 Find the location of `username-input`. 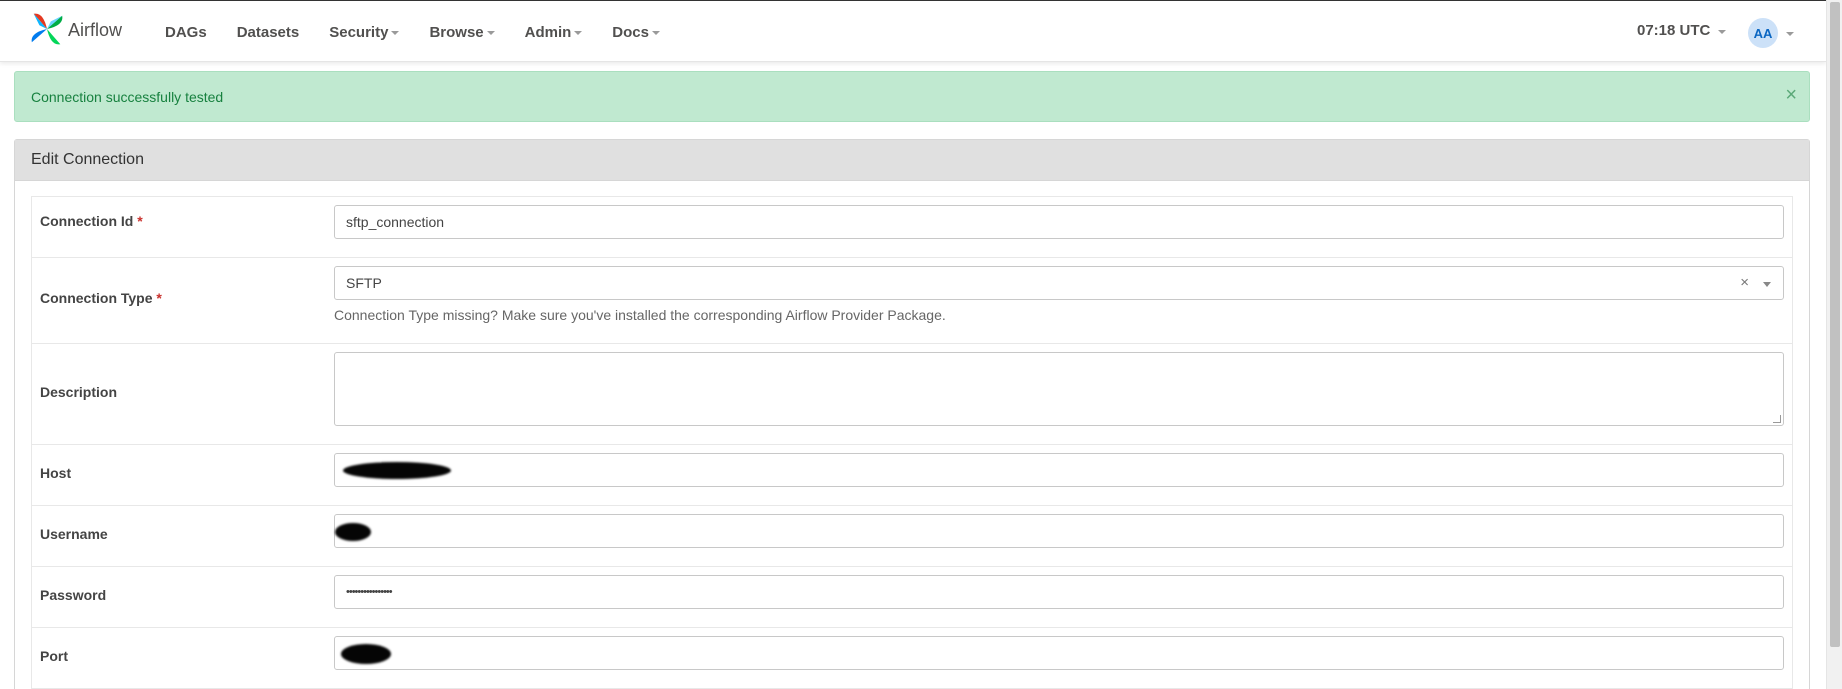

username-input is located at coordinates (1059, 531).